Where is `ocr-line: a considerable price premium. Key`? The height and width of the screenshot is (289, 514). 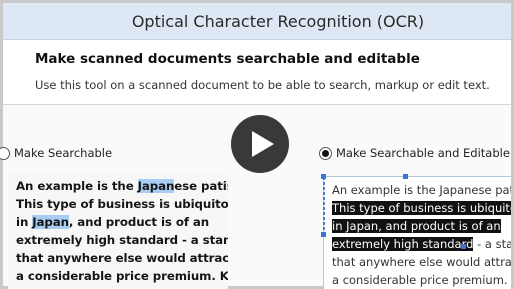
ocr-line: a considerable price premium. Key is located at coordinates (421, 280).